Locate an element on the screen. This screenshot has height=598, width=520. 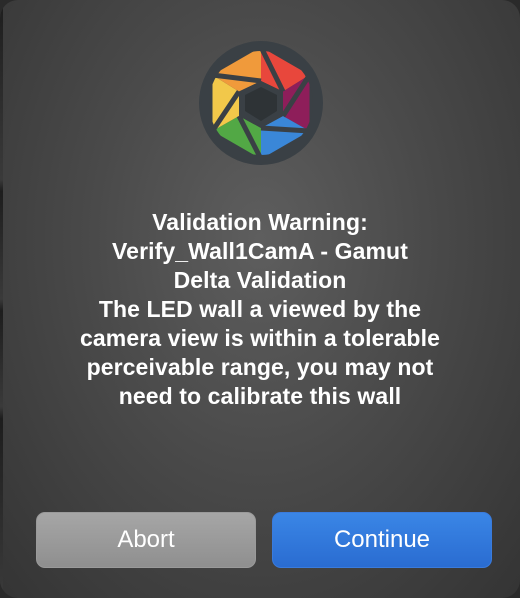
abort-button-label: Abort is located at coordinates (146, 539).